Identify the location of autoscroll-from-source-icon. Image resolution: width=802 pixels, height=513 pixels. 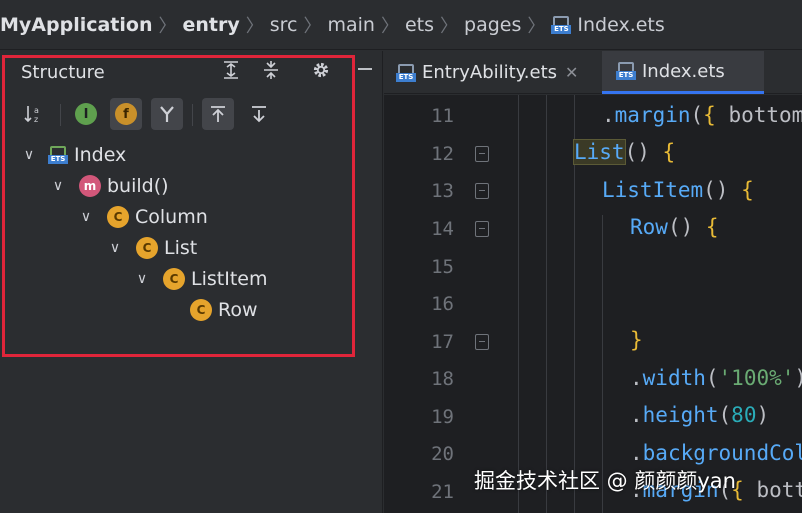
(259, 114).